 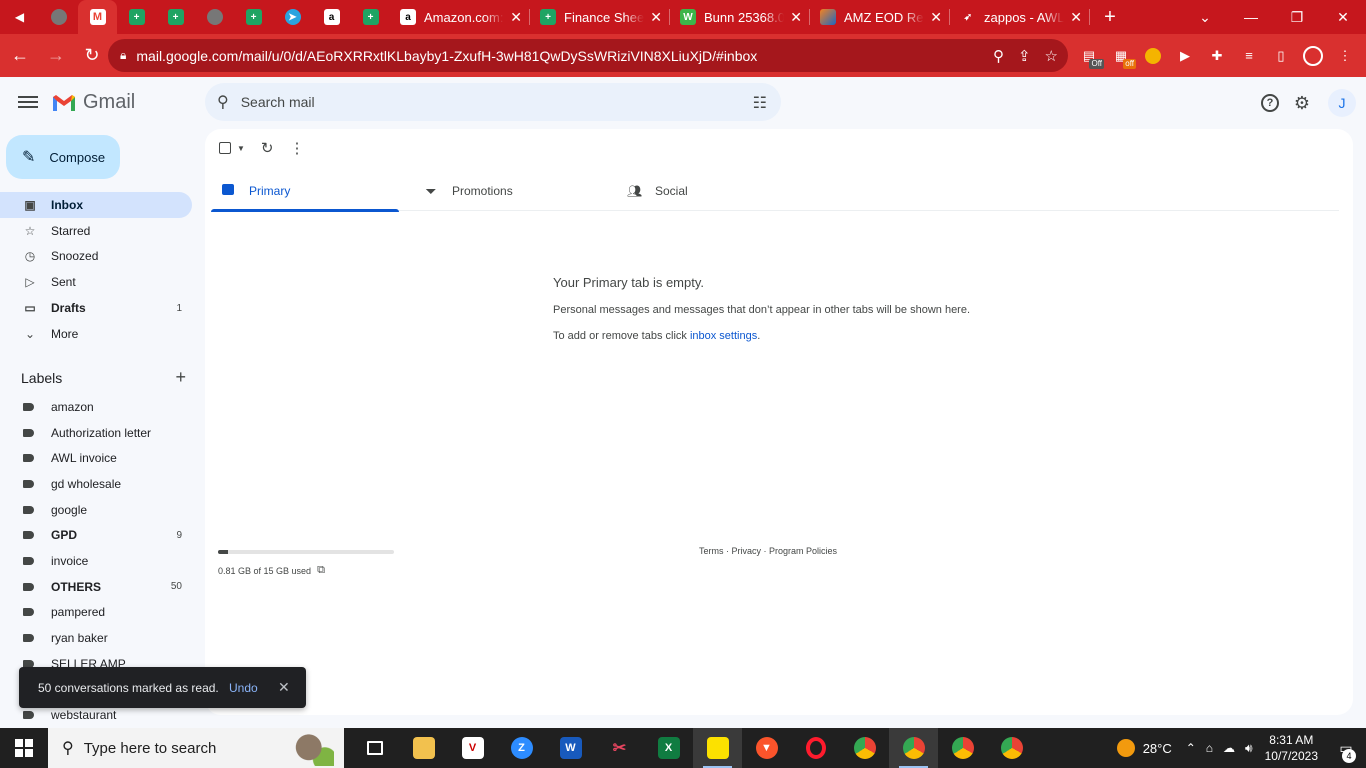 What do you see at coordinates (1313, 56) in the screenshot?
I see `profile-button` at bounding box center [1313, 56].